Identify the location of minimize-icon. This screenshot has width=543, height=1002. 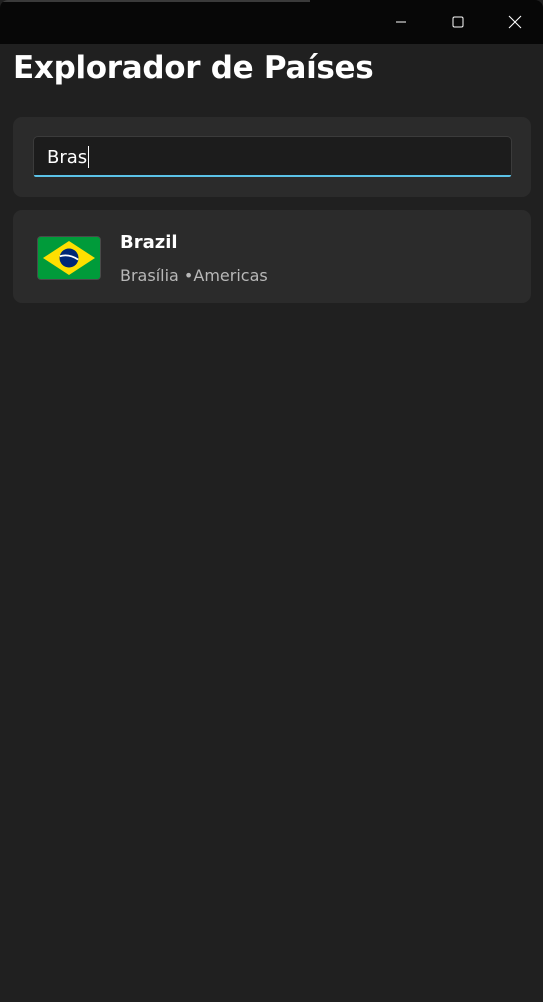
(400, 22).